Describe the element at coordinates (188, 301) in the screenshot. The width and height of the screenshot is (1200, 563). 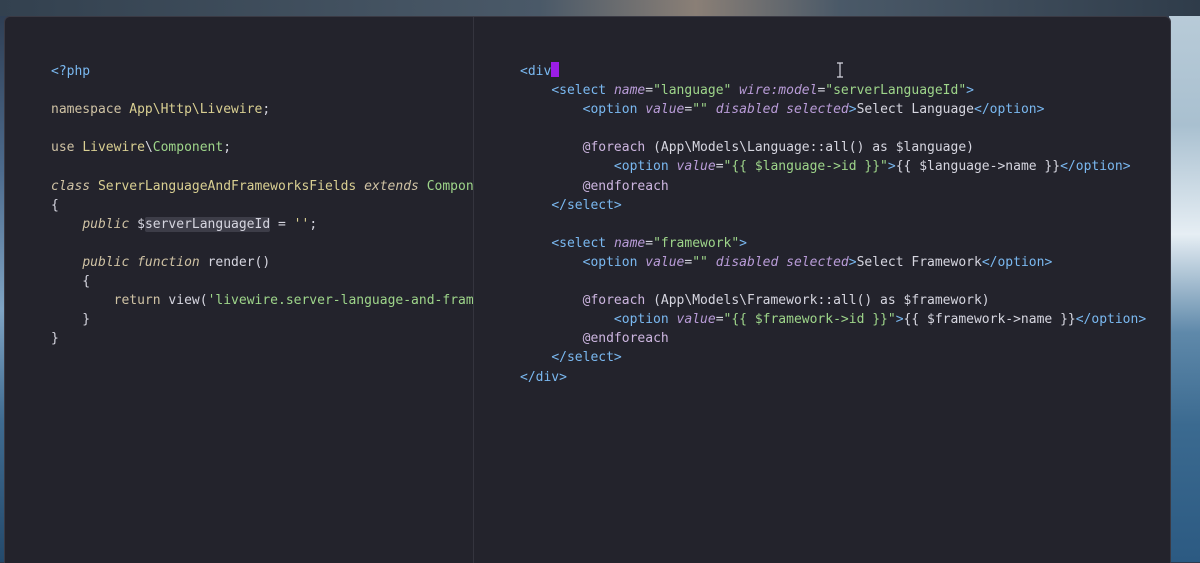
I see `code-token: view(` at that location.